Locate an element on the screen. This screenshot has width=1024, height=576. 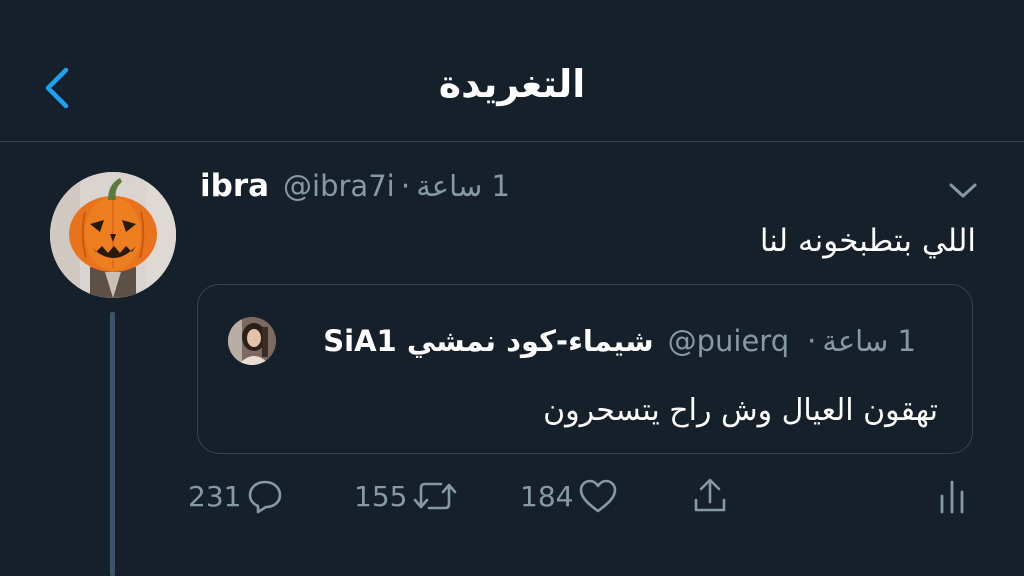
avatar is located at coordinates (113, 235).